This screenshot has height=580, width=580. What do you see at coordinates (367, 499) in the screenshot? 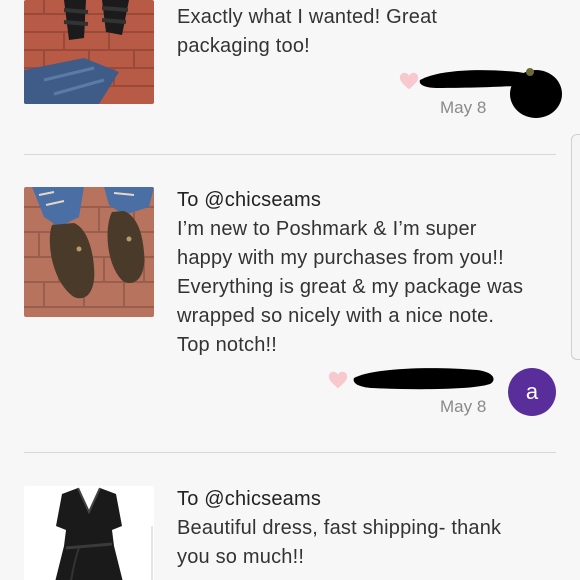
I see `review-3-recipient: To @chicseams` at bounding box center [367, 499].